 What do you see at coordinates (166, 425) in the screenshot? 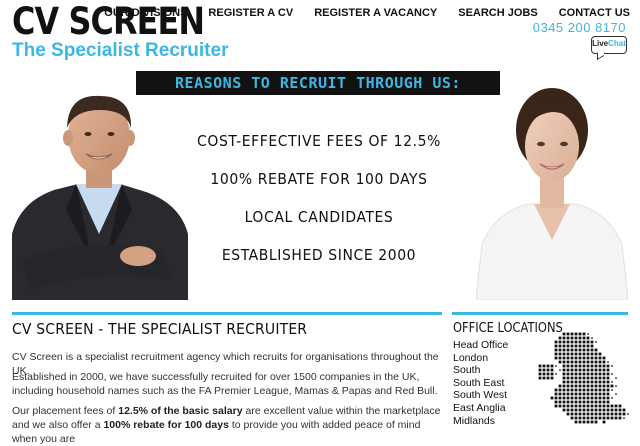
I see `rebate-highlight: 100% rebate for 100 days` at bounding box center [166, 425].